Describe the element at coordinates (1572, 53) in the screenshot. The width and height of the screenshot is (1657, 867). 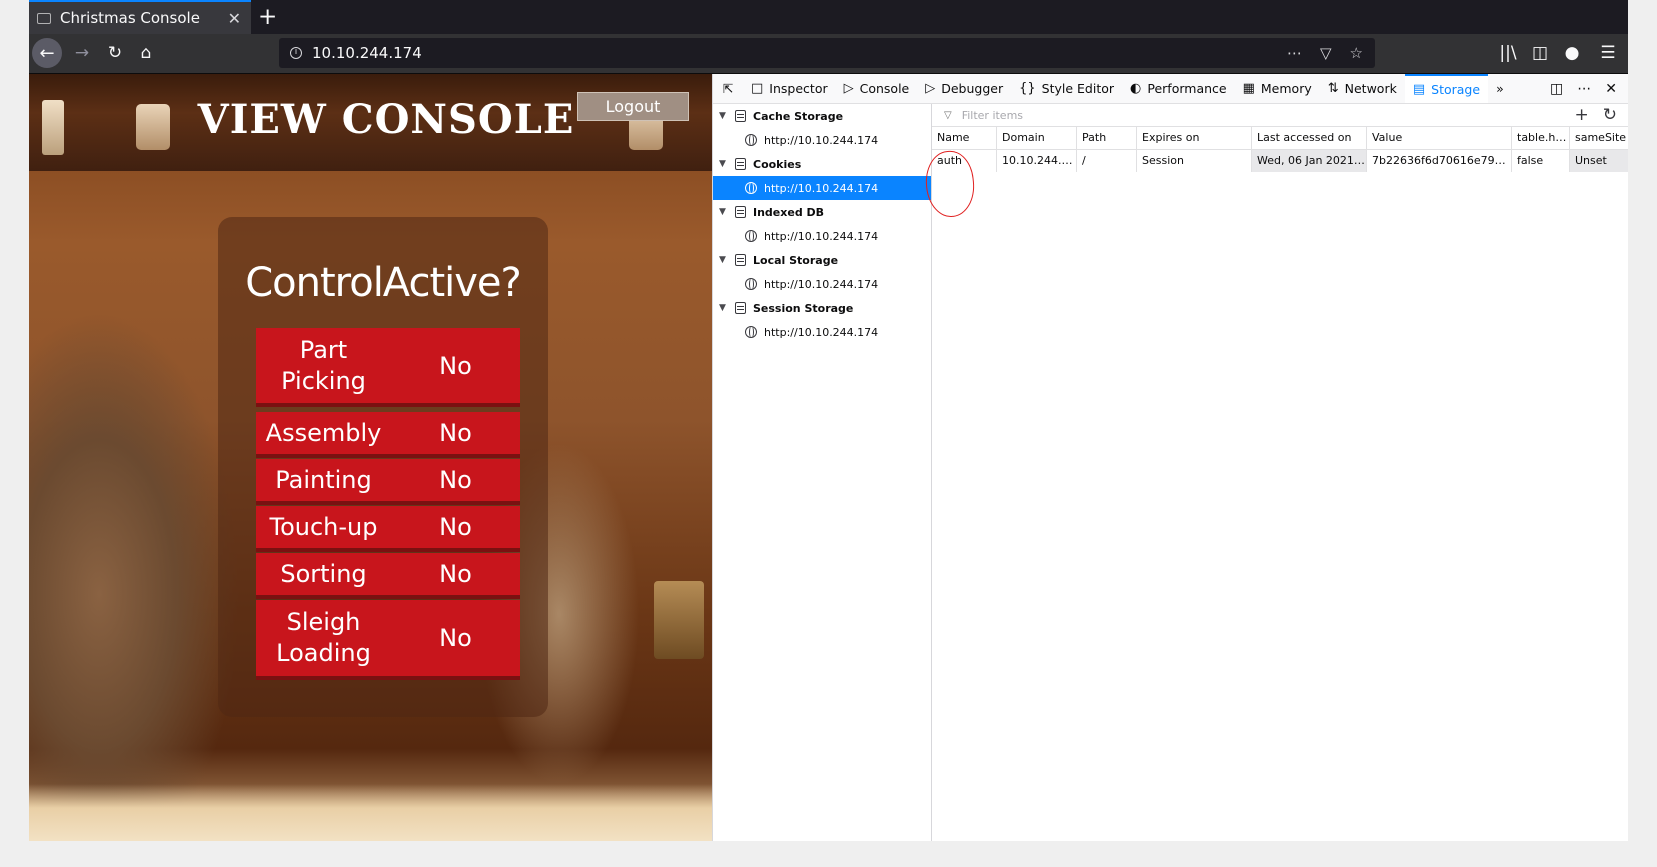
I see `account-icon: ●` at that location.